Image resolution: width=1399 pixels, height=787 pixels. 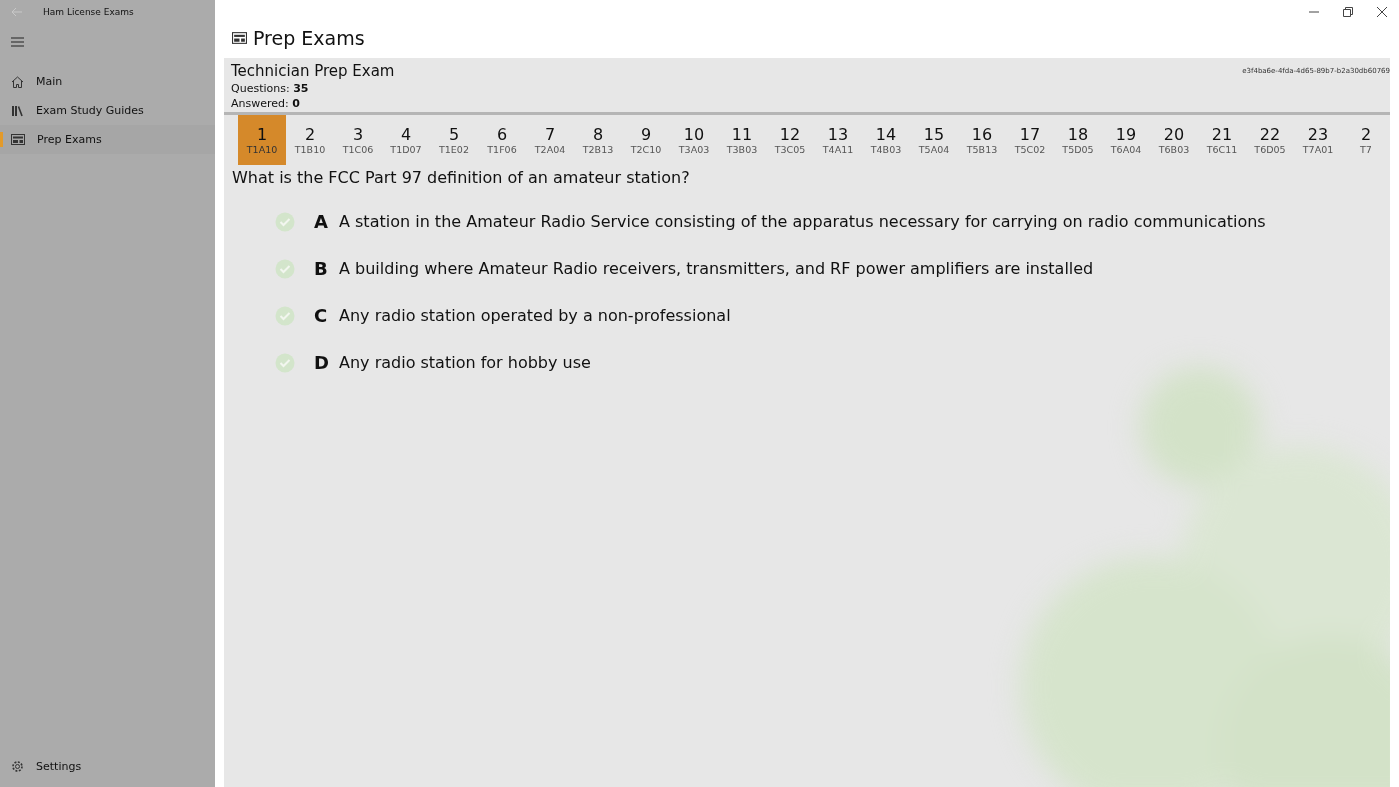 I want to click on question-tab: 19 T6A04, so click(x=1126, y=140).